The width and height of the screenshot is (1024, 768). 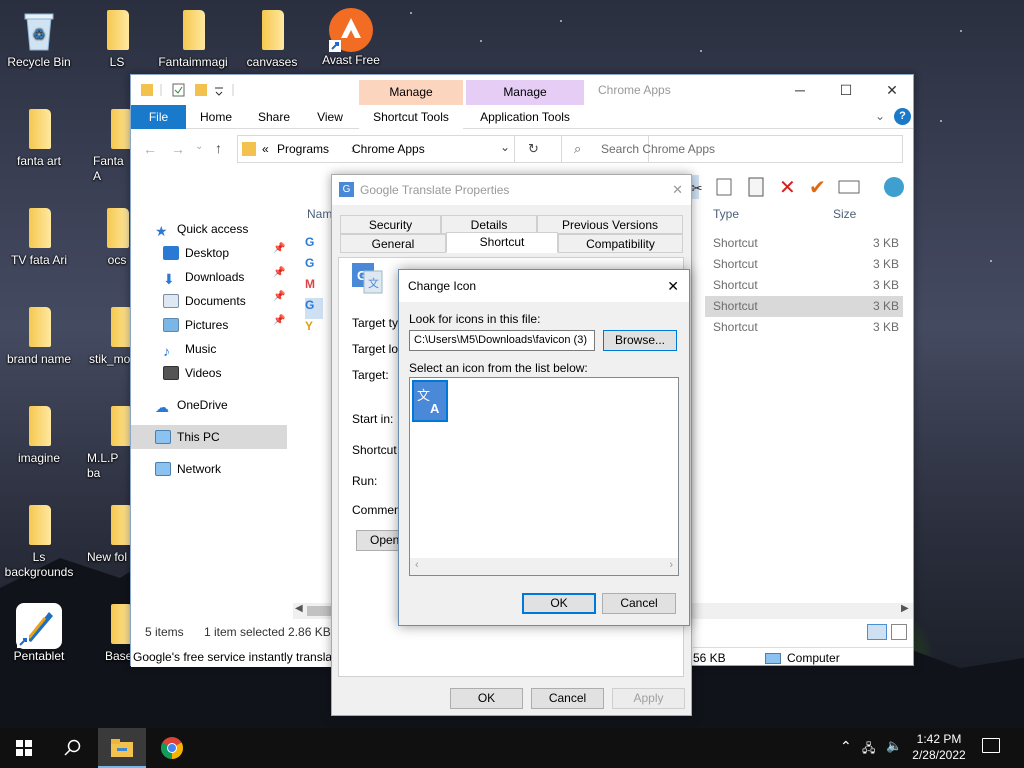 I want to click on notification-icon, so click(x=991, y=745).